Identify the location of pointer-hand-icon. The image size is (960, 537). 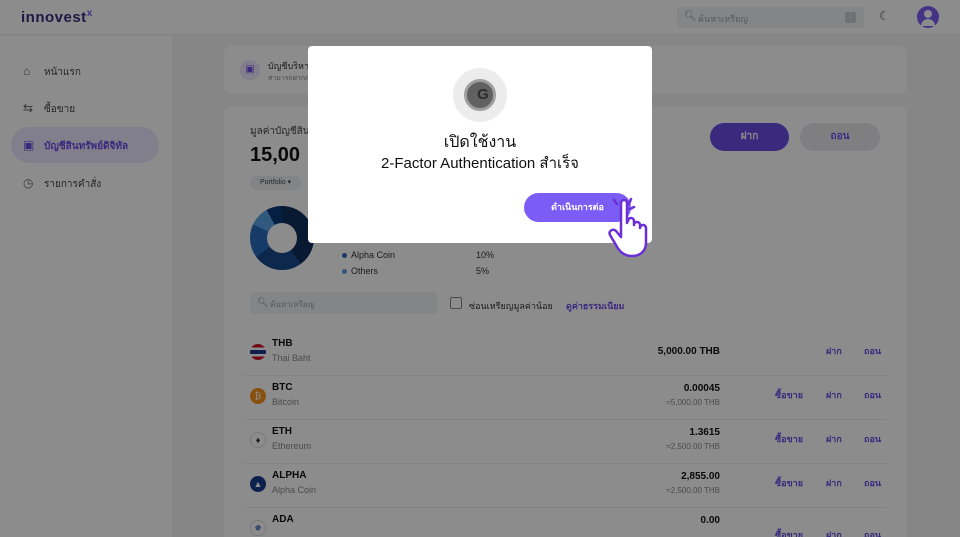
(628, 227).